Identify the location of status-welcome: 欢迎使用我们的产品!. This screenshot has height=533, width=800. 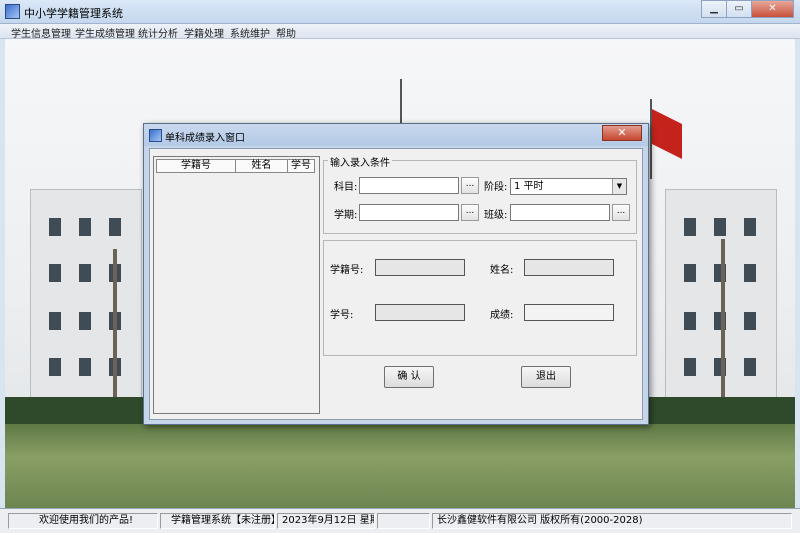
(83, 521).